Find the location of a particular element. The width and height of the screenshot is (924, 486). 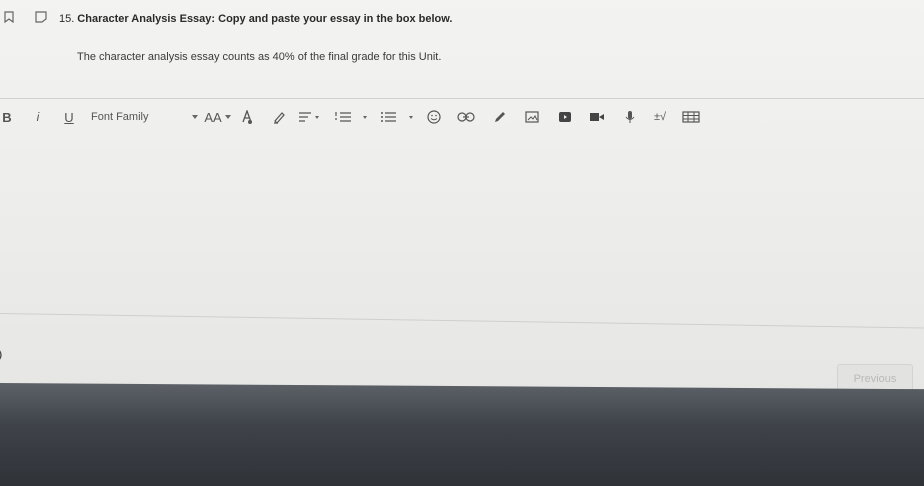

video-icon is located at coordinates (565, 117).